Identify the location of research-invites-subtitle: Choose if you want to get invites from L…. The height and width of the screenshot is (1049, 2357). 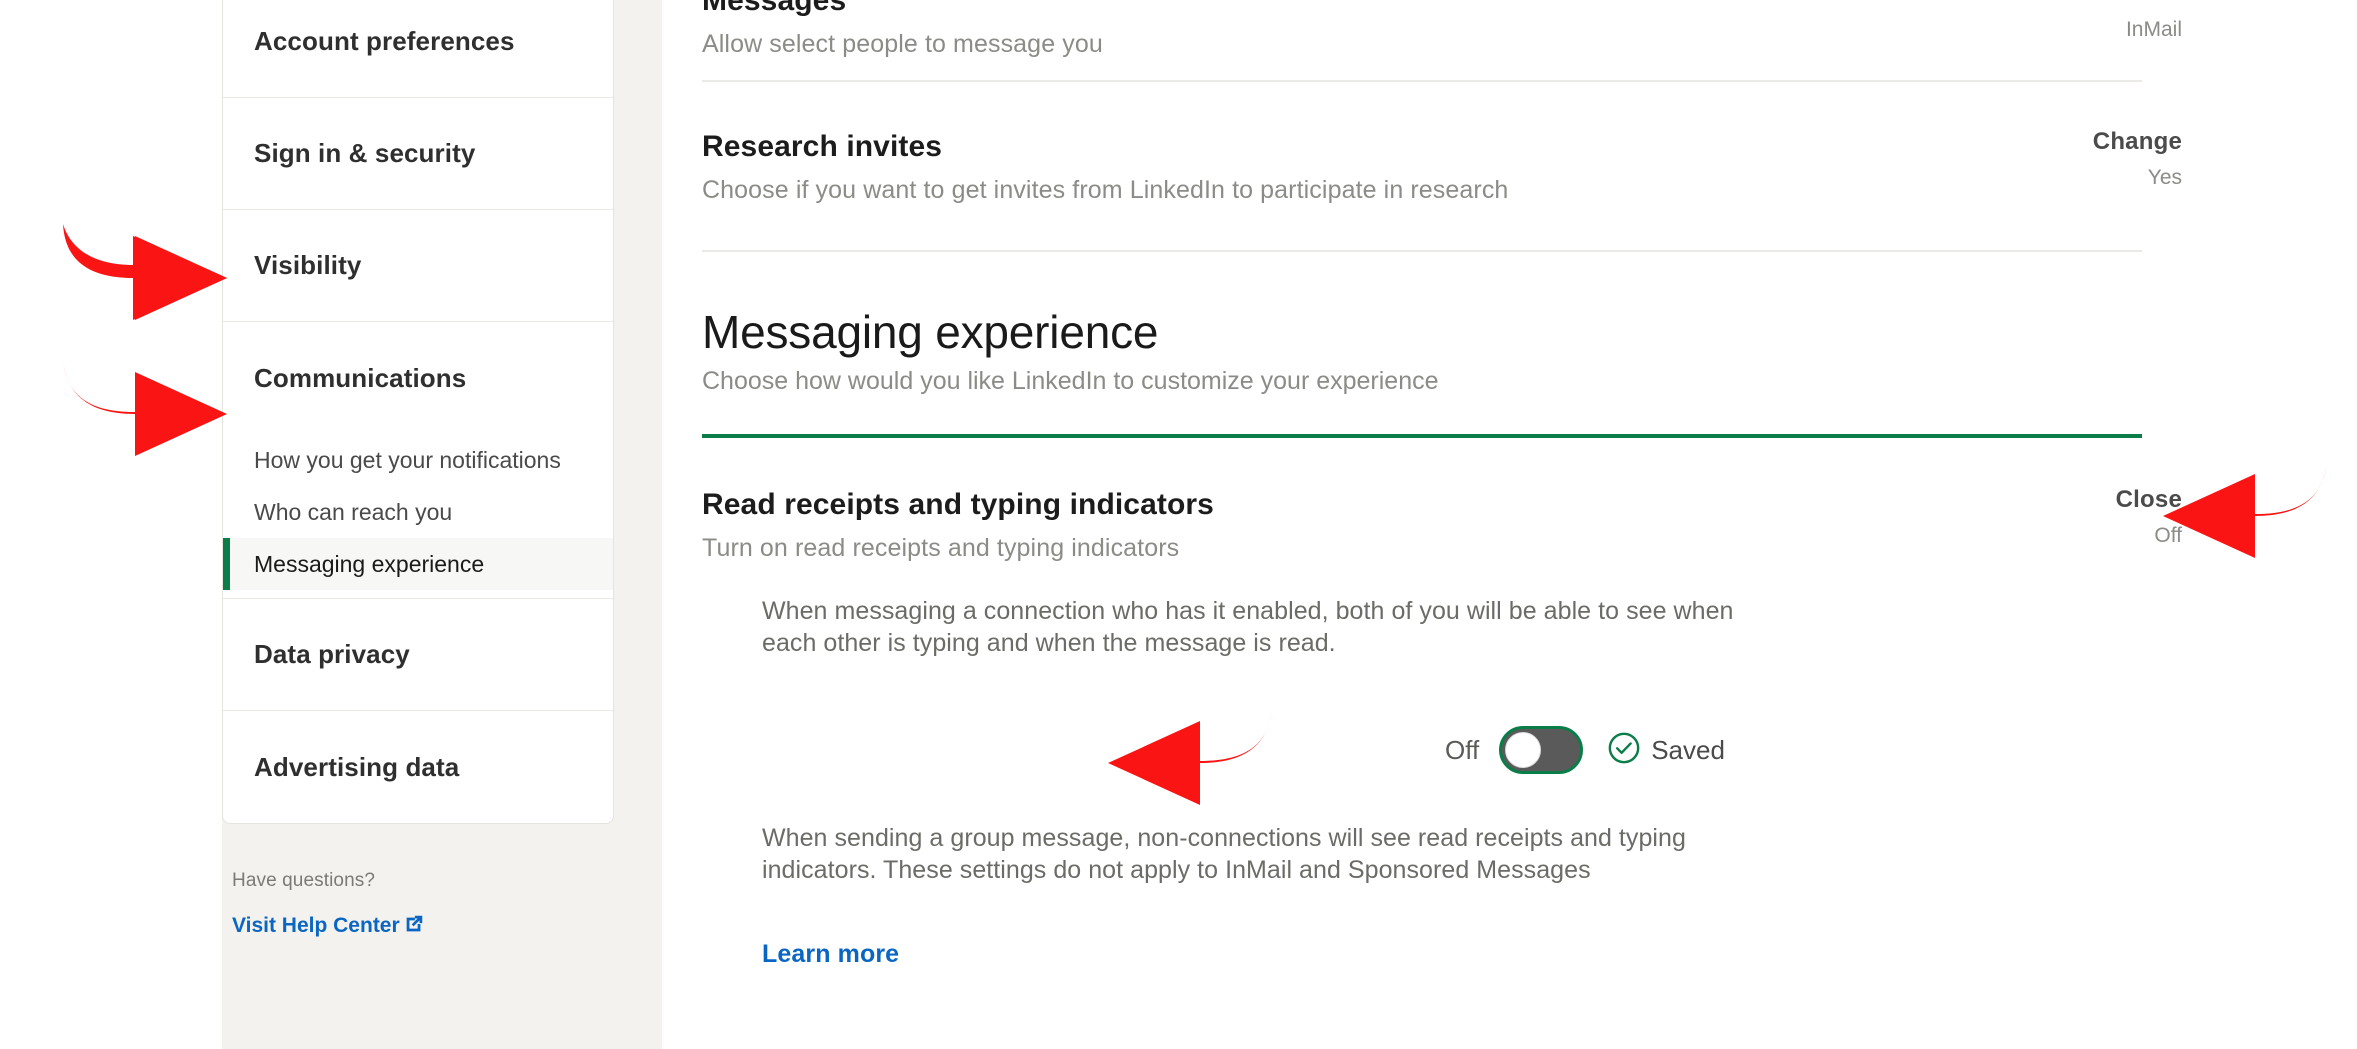
(1105, 190).